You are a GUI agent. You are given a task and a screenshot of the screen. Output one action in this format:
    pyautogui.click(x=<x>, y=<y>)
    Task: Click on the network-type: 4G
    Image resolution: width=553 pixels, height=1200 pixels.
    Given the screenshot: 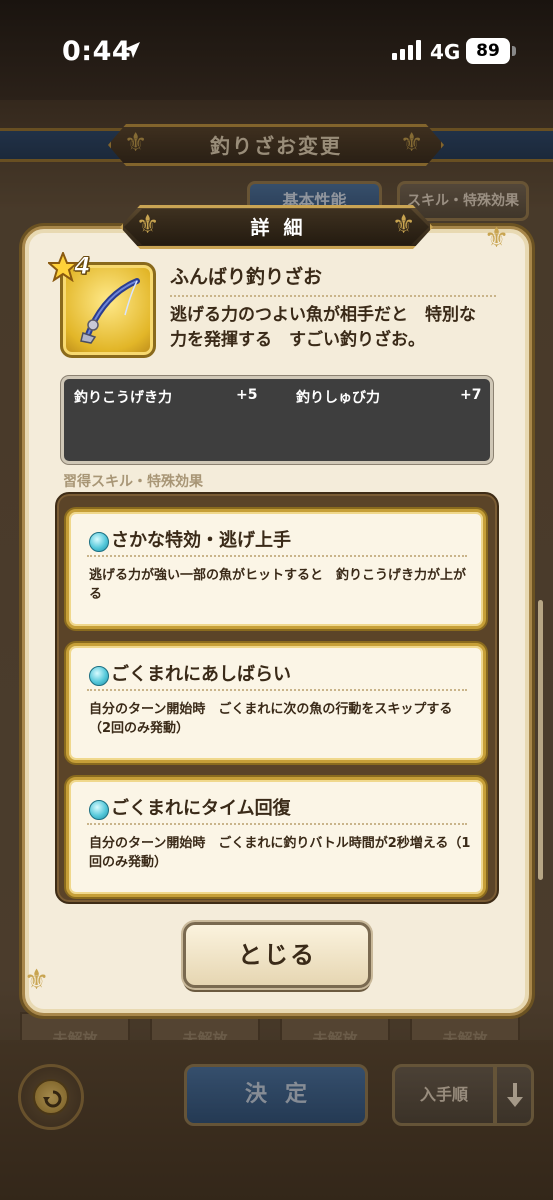 What is the action you would take?
    pyautogui.click(x=445, y=52)
    